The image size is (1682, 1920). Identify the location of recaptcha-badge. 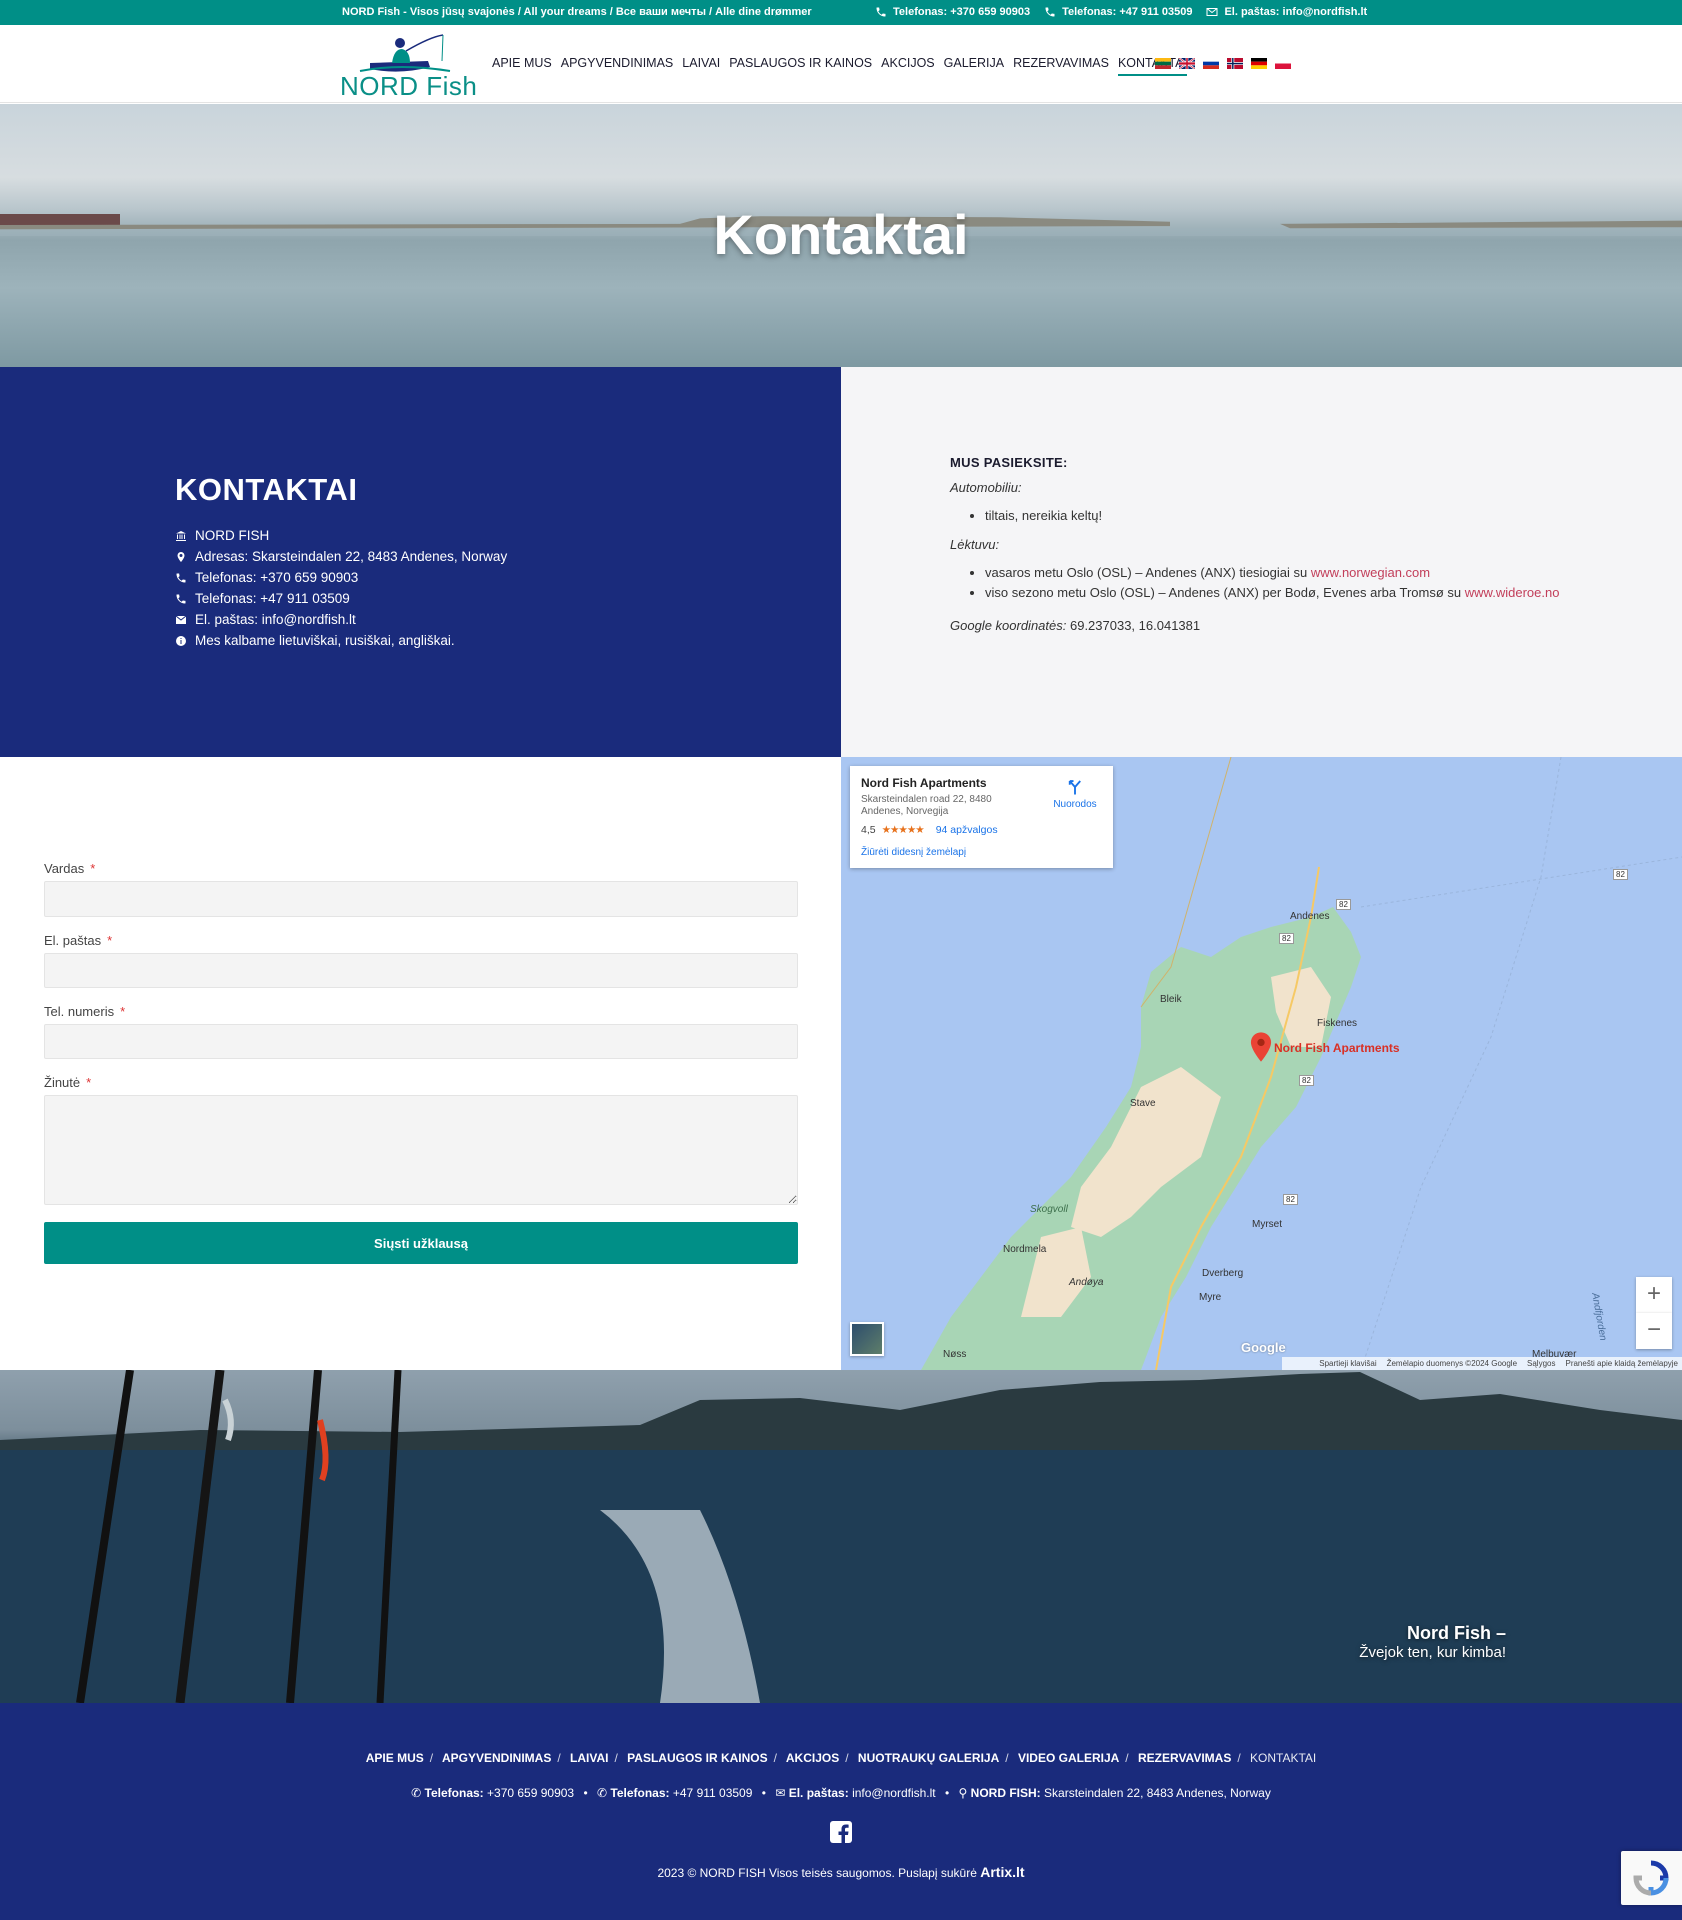
(1651, 1878).